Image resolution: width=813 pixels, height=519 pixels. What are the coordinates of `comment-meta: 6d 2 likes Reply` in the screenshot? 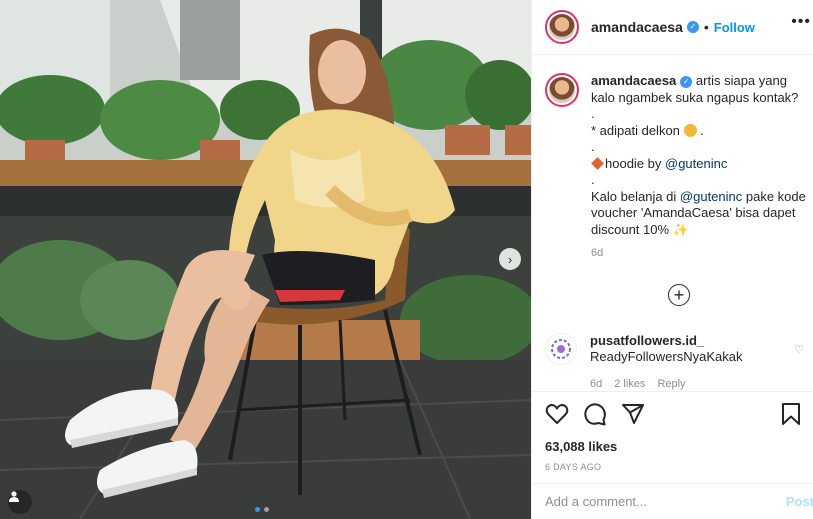 It's located at (666, 384).